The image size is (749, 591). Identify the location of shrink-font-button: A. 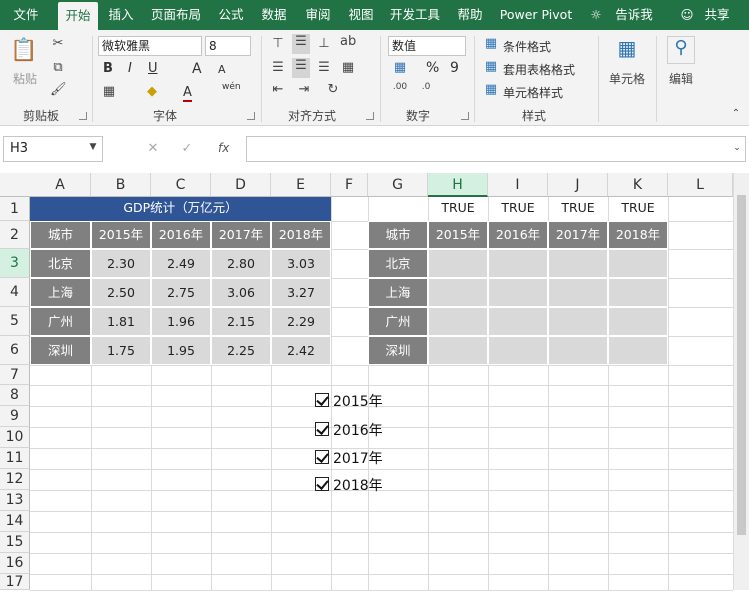
(222, 69).